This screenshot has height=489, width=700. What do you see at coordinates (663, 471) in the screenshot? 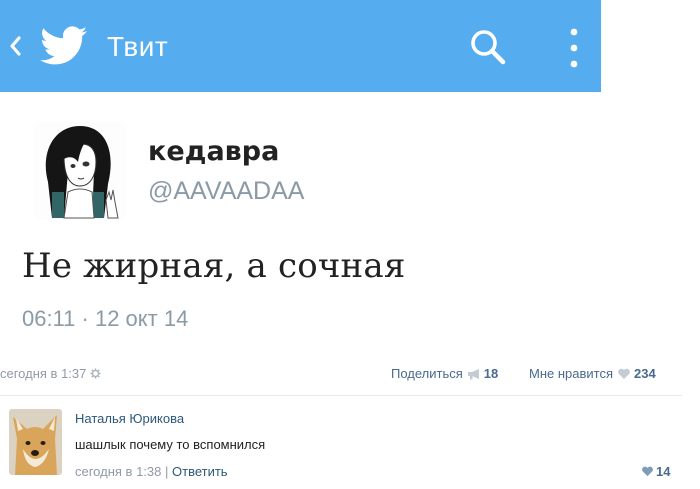
I see `comment-like-count: 14` at bounding box center [663, 471].